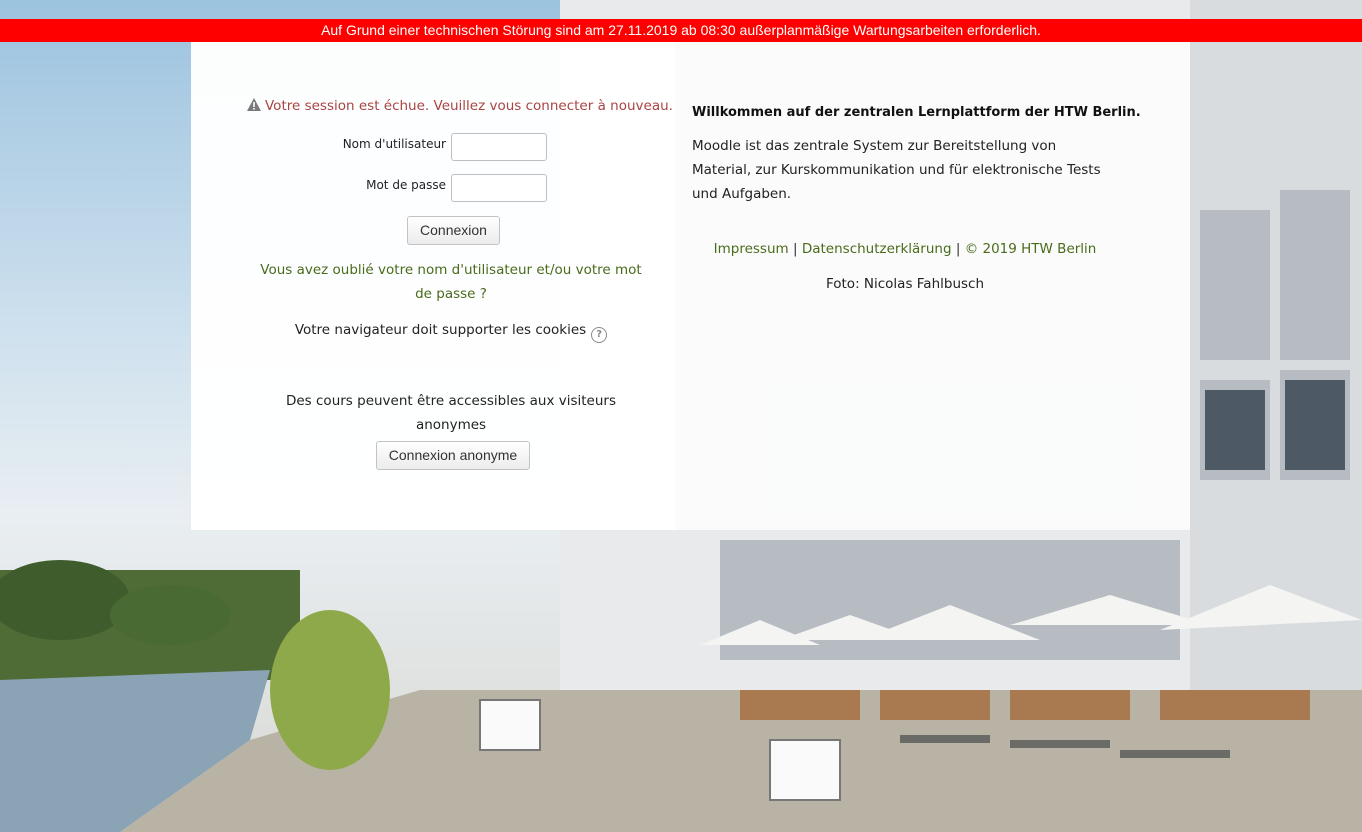 This screenshot has height=832, width=1362. Describe the element at coordinates (751, 249) in the screenshot. I see `impressum-link: Impressum` at that location.